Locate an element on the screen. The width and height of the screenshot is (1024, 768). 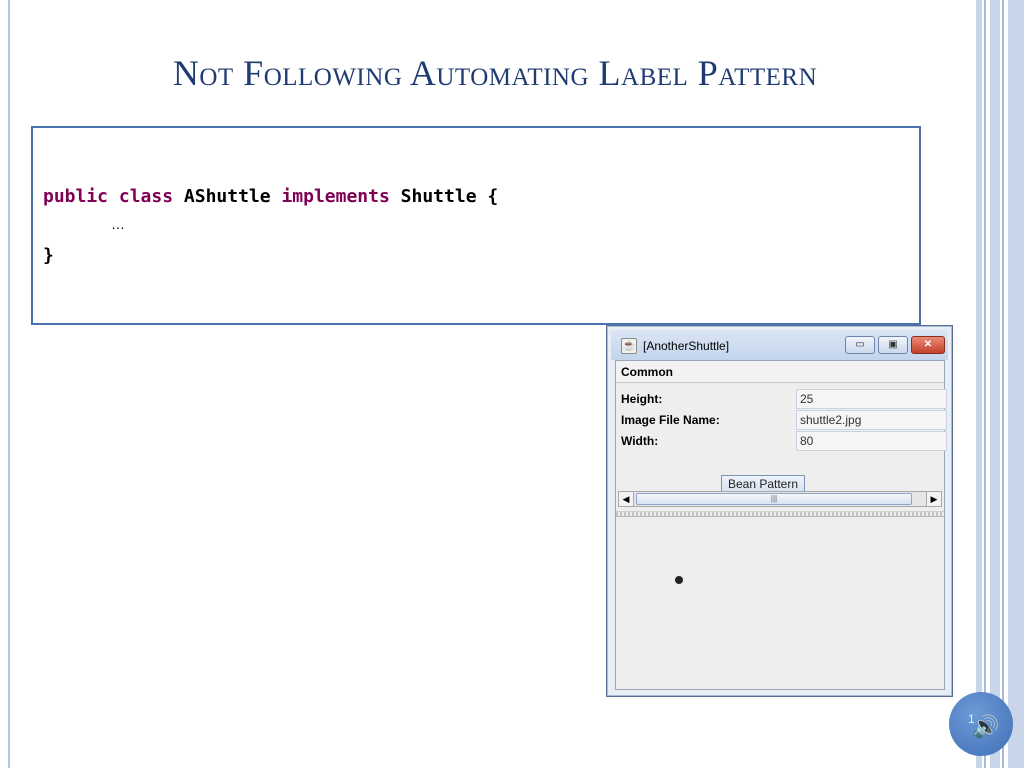
minimize-button: ▭ is located at coordinates (860, 345).